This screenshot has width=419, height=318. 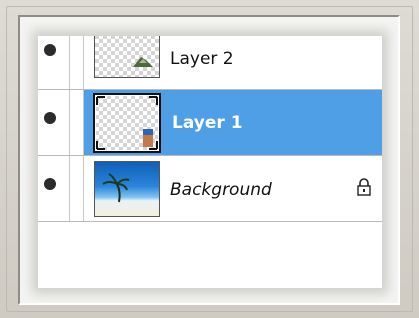 What do you see at coordinates (364, 187) in the screenshot?
I see `lock-icon` at bounding box center [364, 187].